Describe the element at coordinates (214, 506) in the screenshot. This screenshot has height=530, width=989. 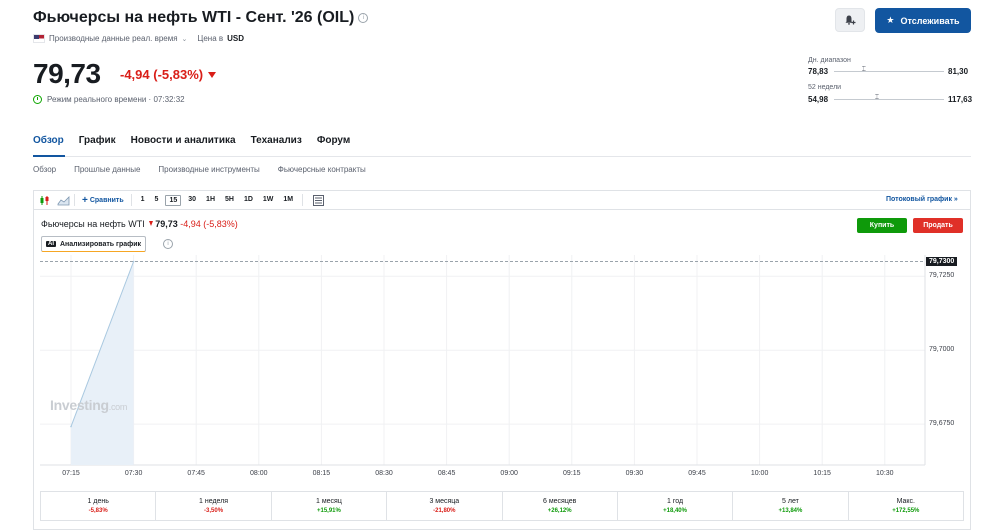
I see `performance-cell: 1 неделя -3,50%` at that location.